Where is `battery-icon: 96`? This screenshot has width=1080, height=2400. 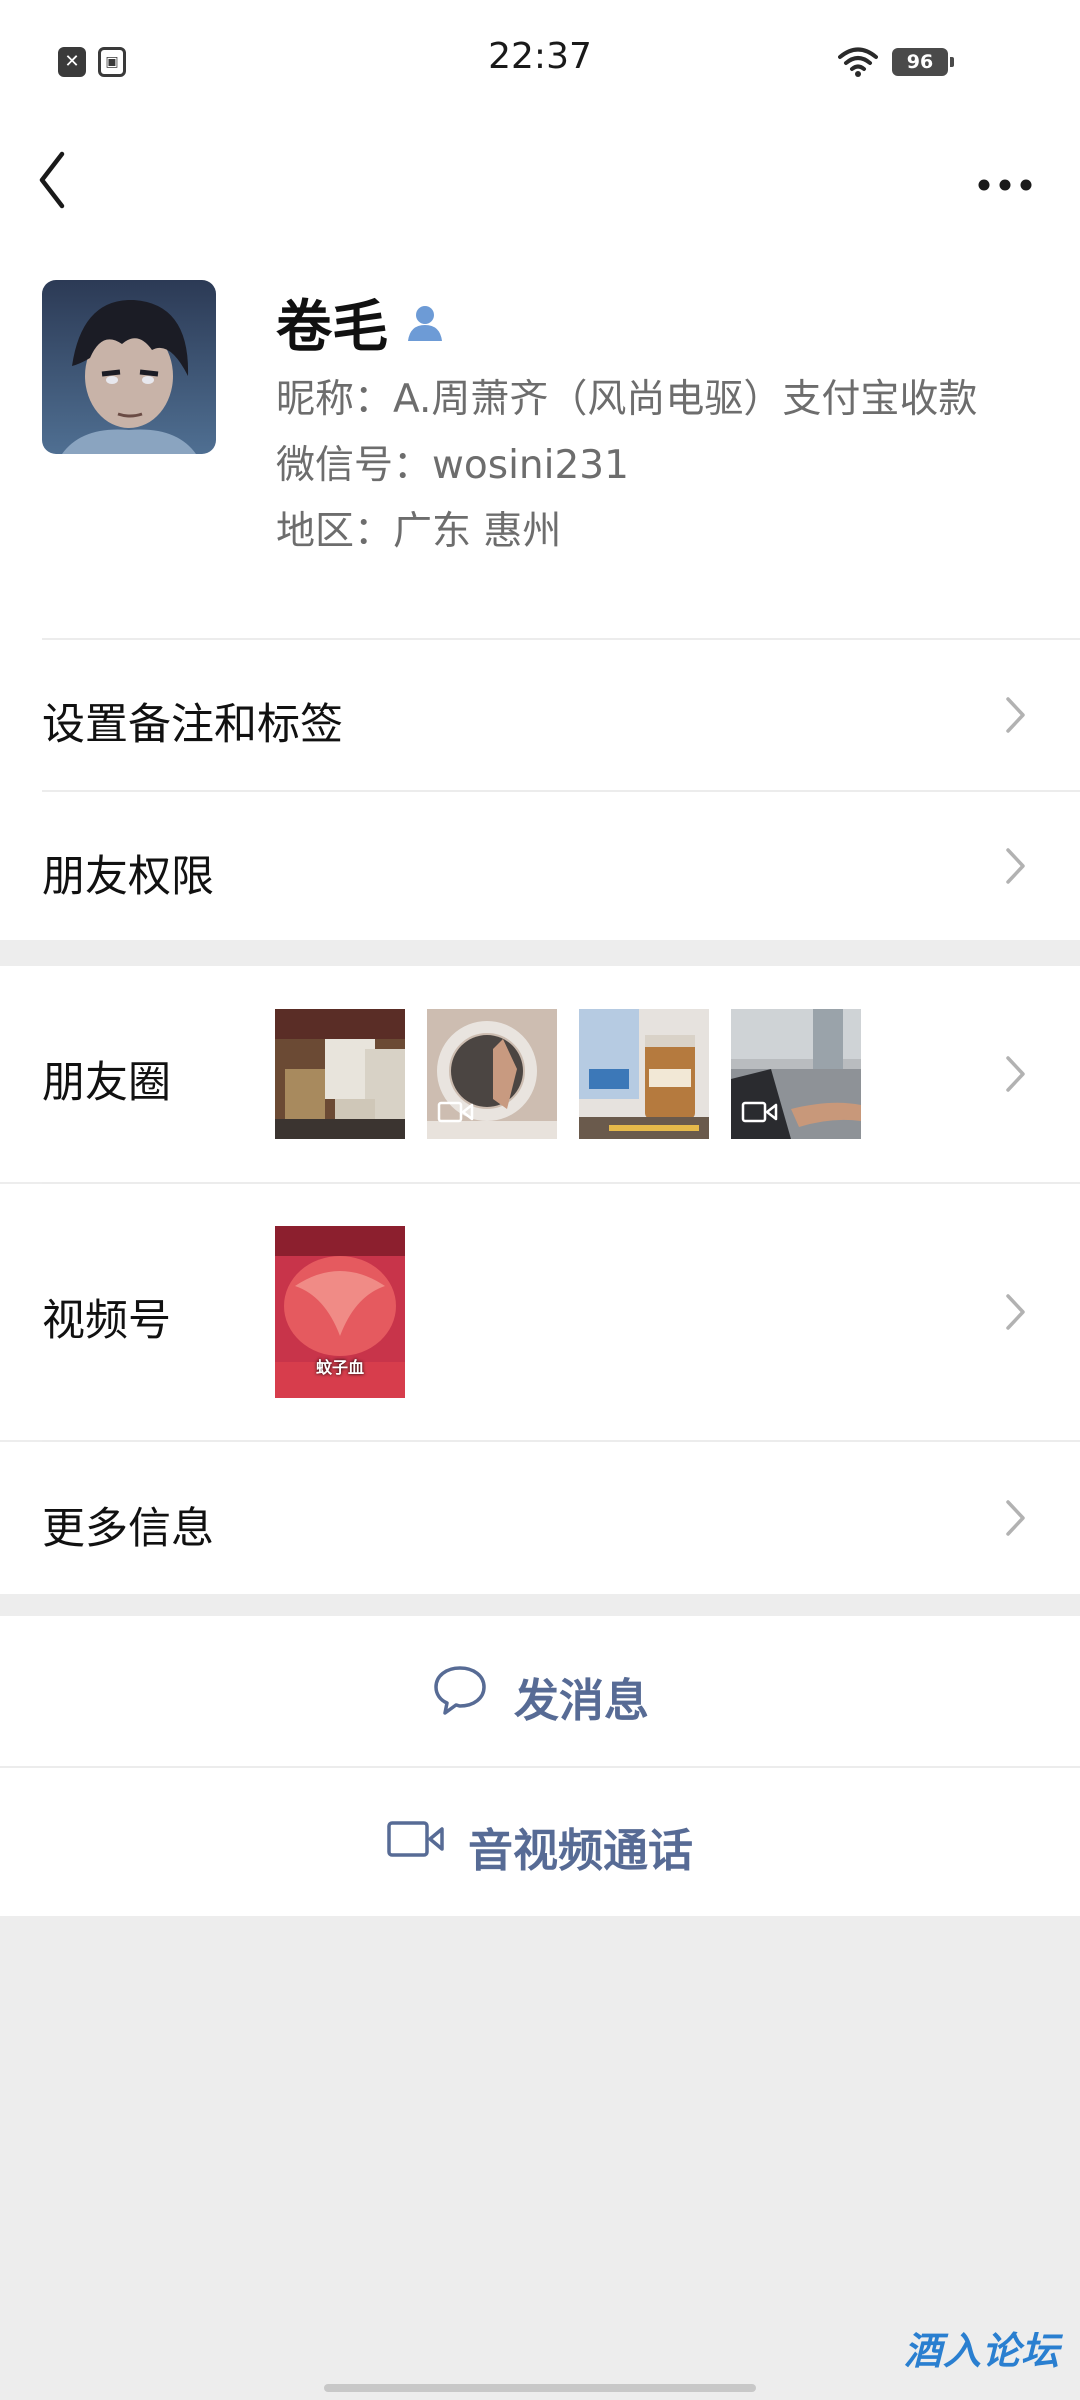
battery-icon: 96 is located at coordinates (923, 62).